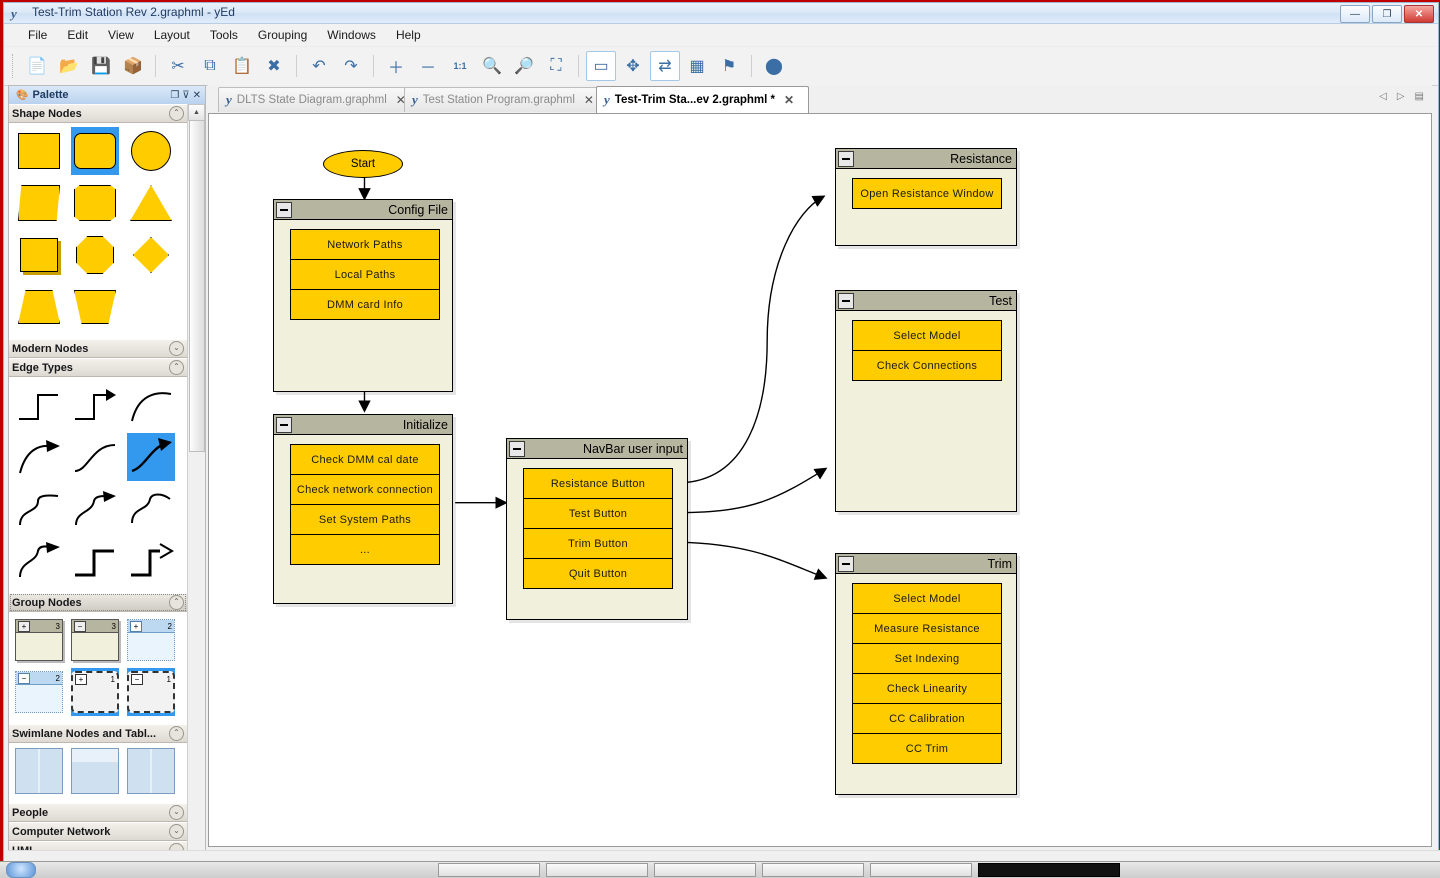 This screenshot has width=1440, height=878. What do you see at coordinates (95, 692) in the screenshot?
I see `group-node-dashed-collapsed-1: + 1` at bounding box center [95, 692].